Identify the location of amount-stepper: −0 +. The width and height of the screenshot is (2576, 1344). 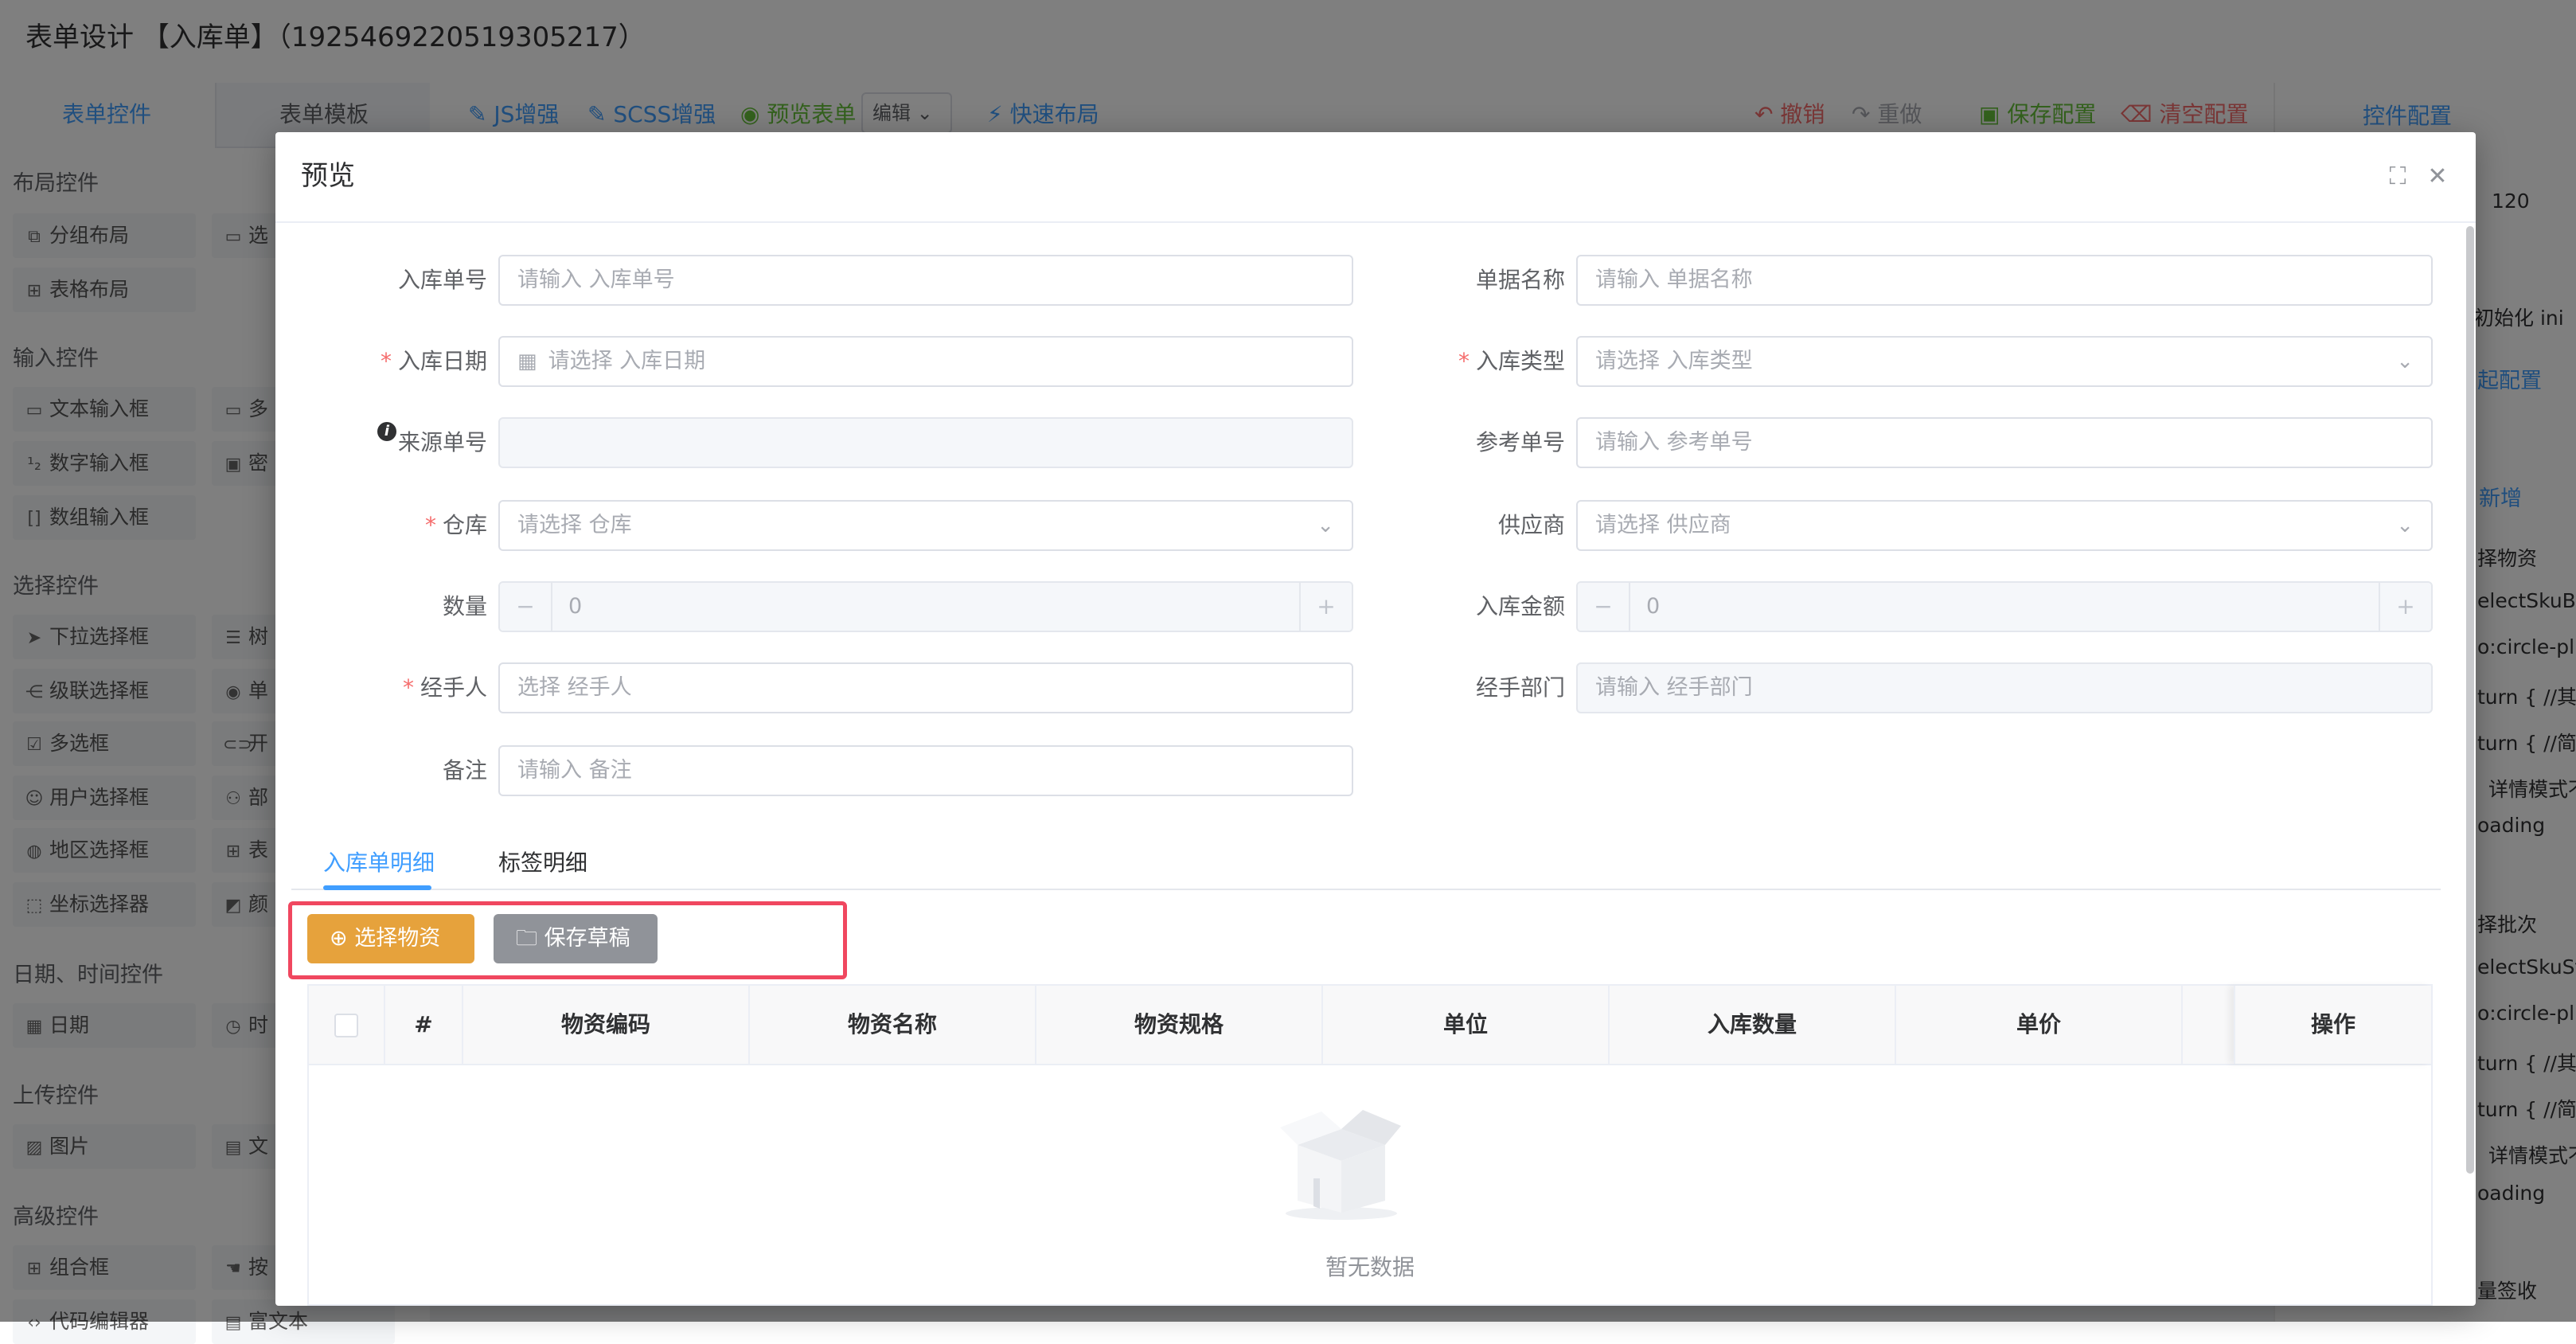
(2004, 606).